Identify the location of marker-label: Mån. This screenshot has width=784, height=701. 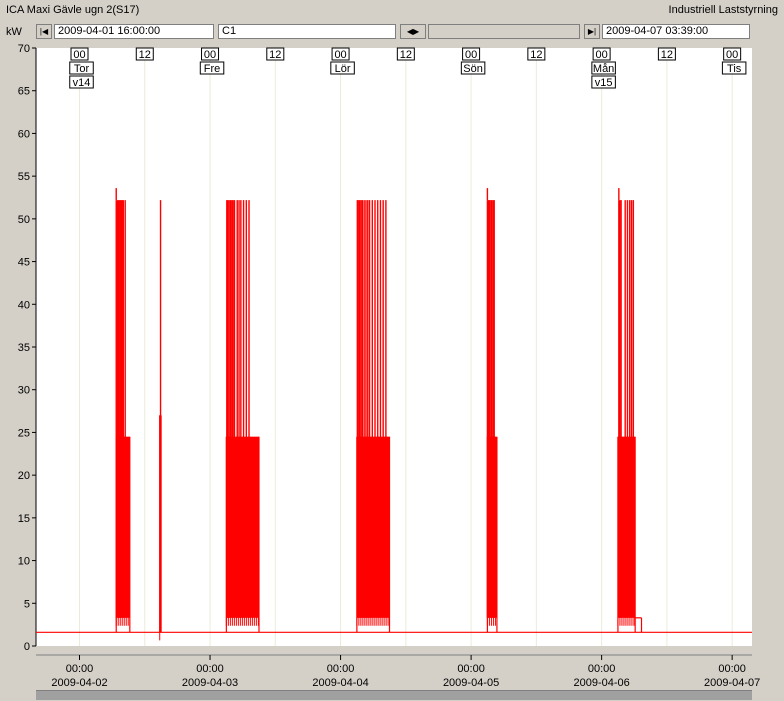
(603, 68).